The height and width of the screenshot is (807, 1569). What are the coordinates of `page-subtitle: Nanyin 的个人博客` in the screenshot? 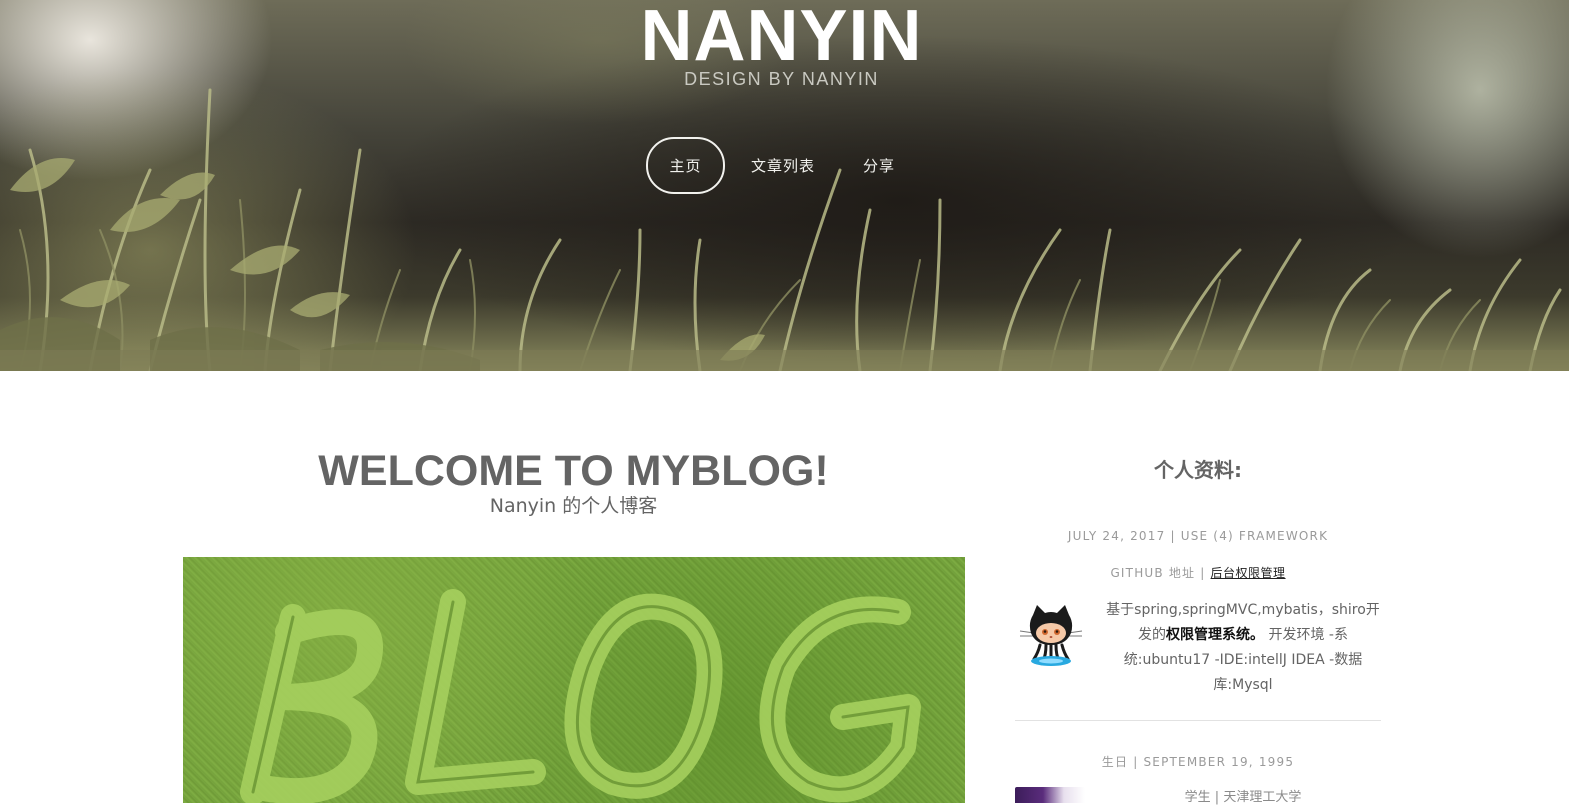 It's located at (573, 506).